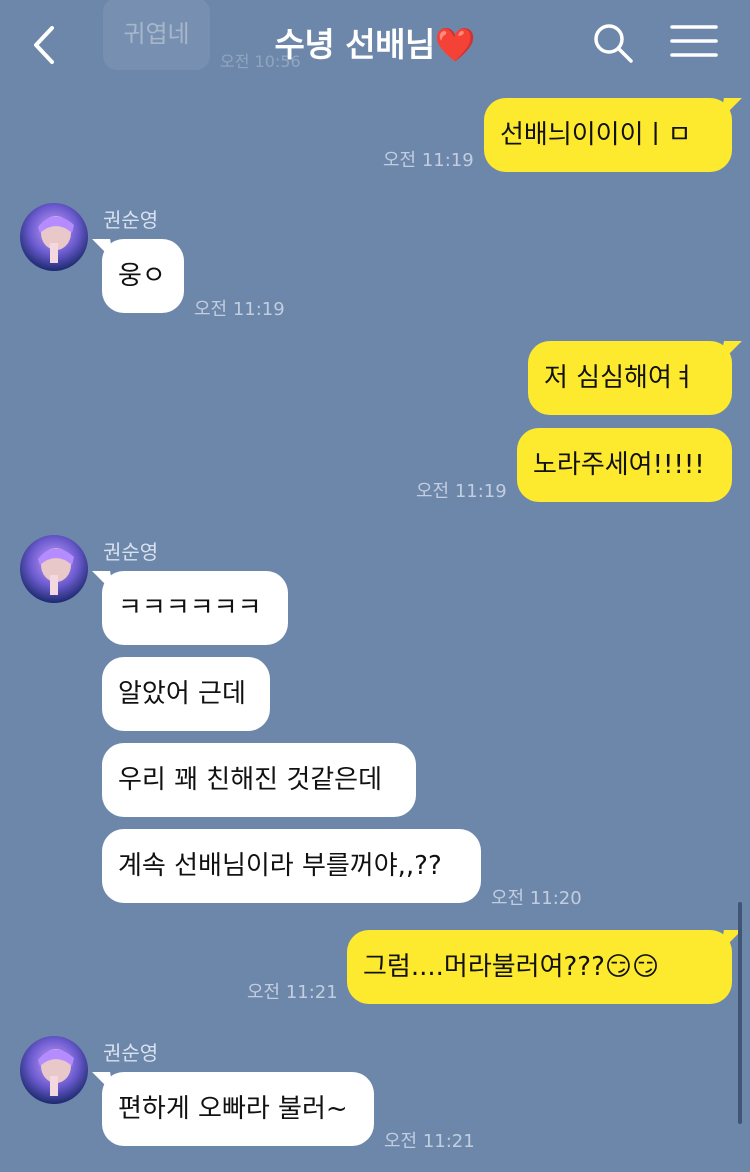 This screenshot has width=750, height=1172. What do you see at coordinates (740, 1013) in the screenshot?
I see `scrollbar` at bounding box center [740, 1013].